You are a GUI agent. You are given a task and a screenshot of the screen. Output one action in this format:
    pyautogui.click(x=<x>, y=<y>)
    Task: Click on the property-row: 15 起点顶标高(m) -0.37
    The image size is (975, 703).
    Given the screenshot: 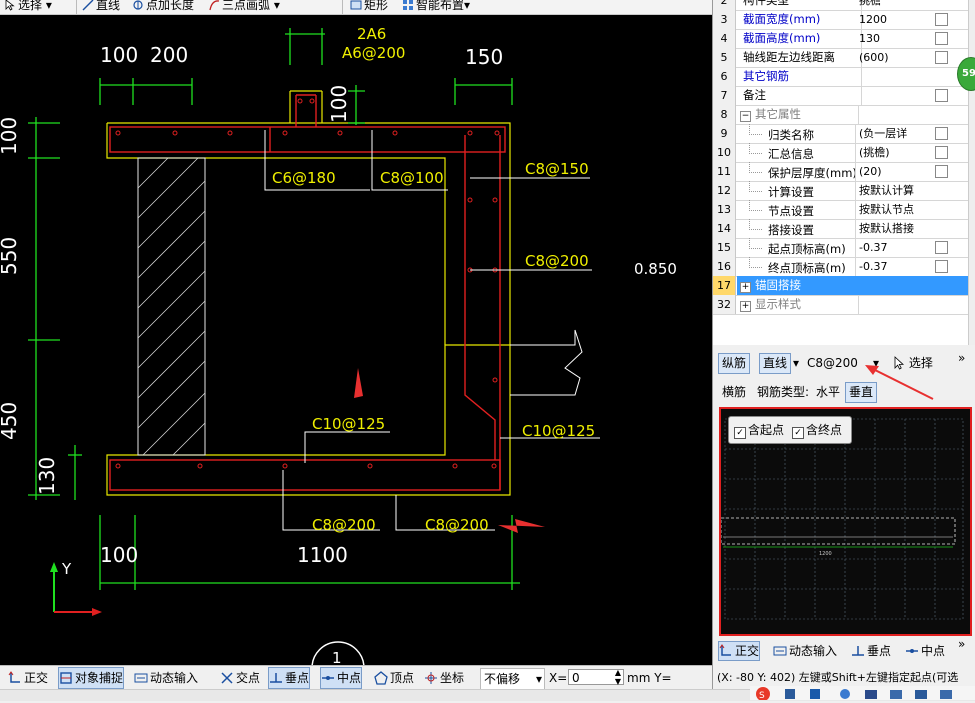 What is the action you would take?
    pyautogui.click(x=841, y=248)
    